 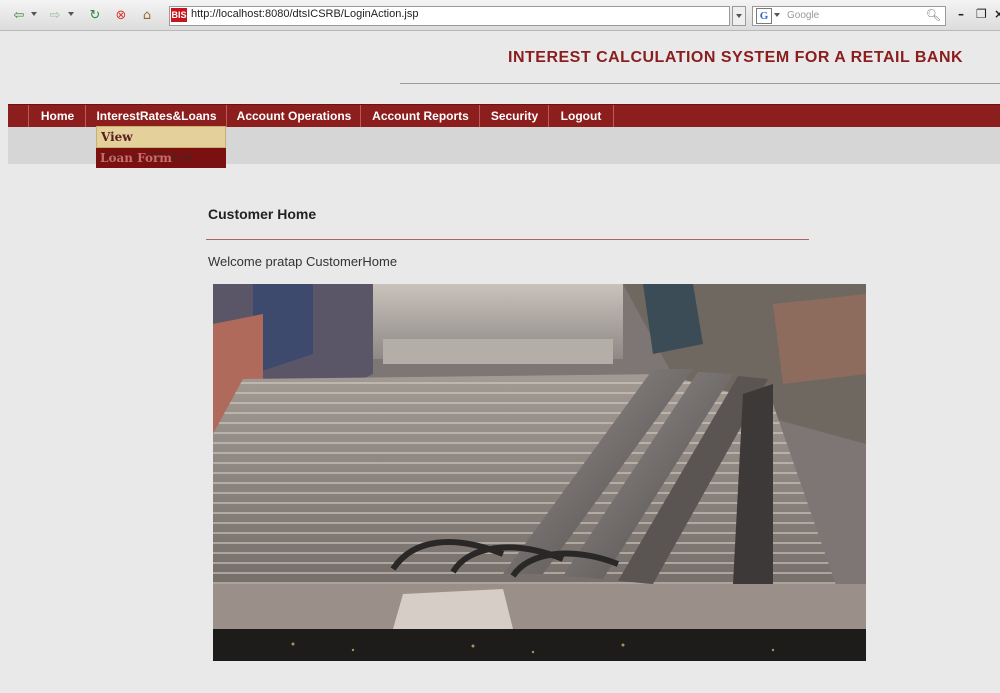 What do you see at coordinates (34, 14) in the screenshot?
I see `back-dropdown-icon` at bounding box center [34, 14].